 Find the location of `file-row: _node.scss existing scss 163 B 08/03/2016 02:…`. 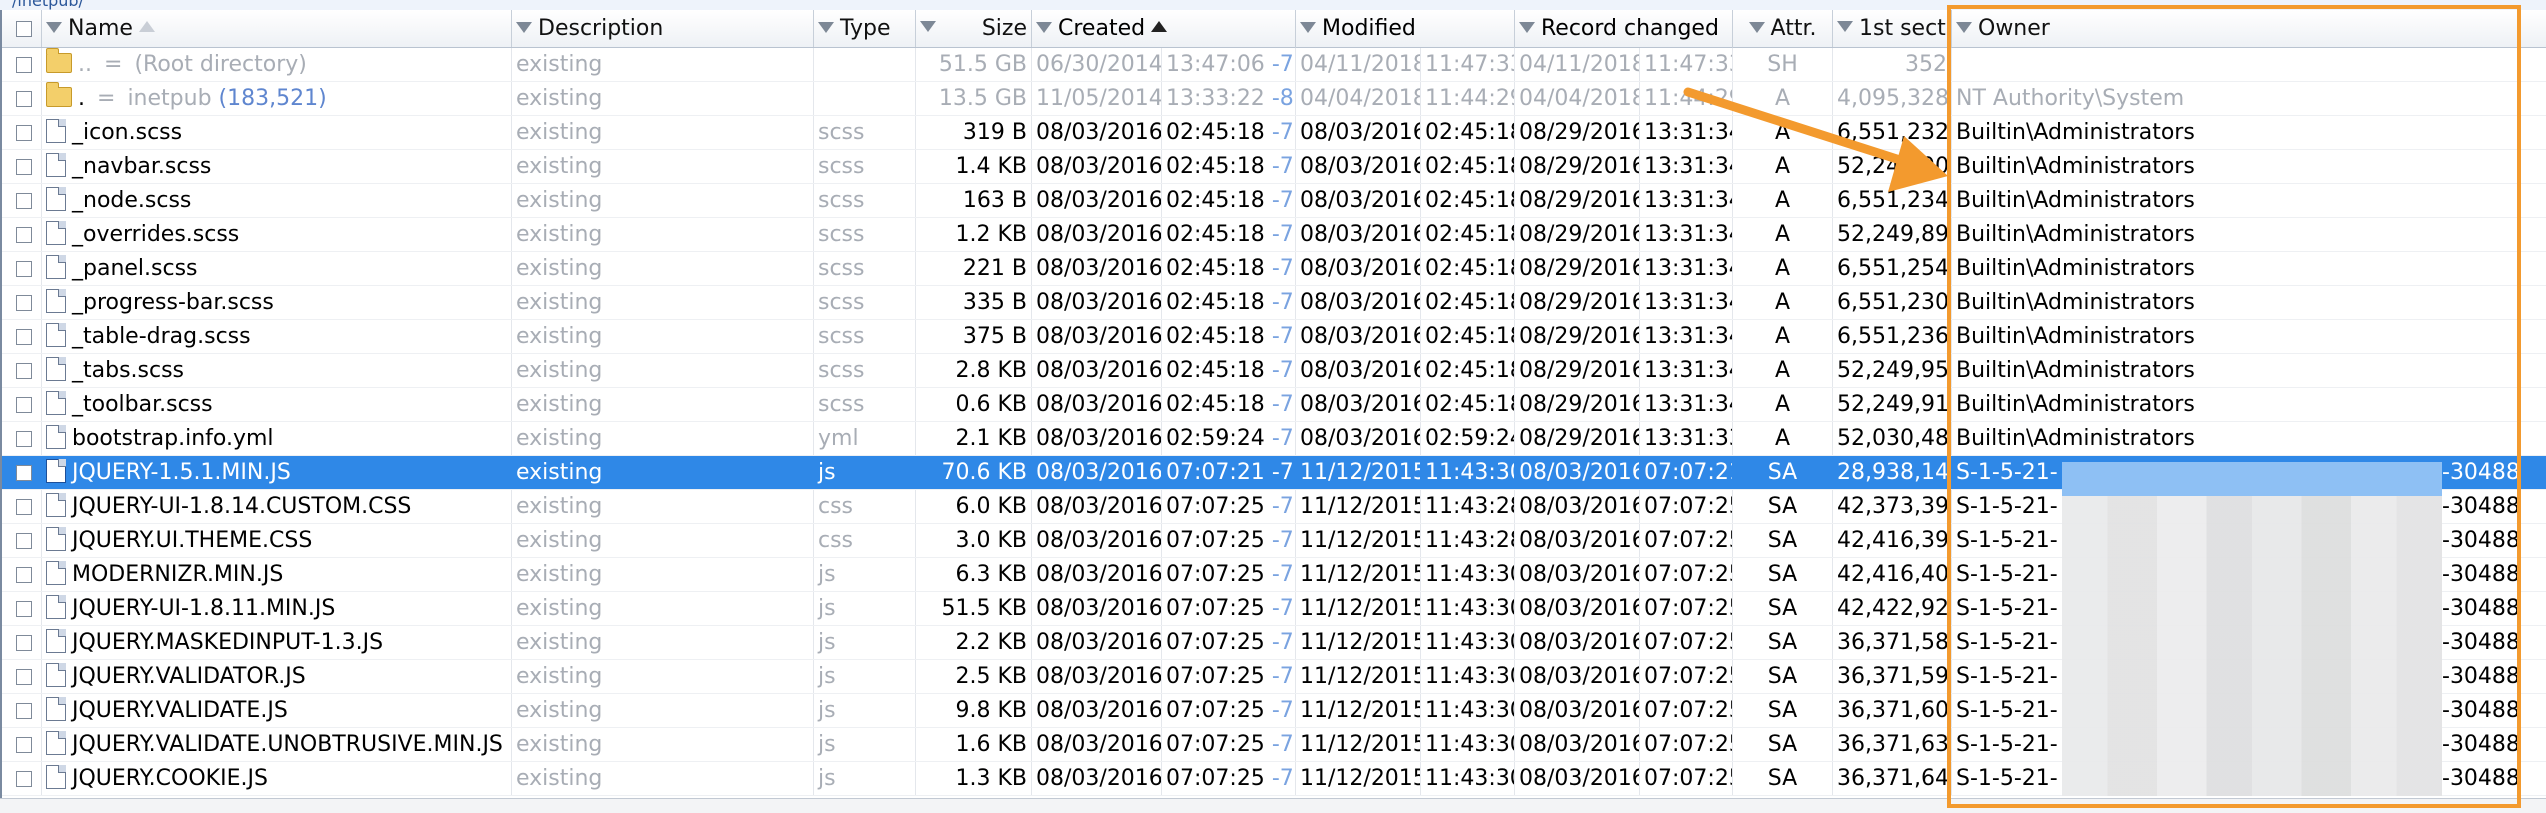

file-row: _node.scss existing scss 163 B 08/03/2016 02:… is located at coordinates (1274, 201).